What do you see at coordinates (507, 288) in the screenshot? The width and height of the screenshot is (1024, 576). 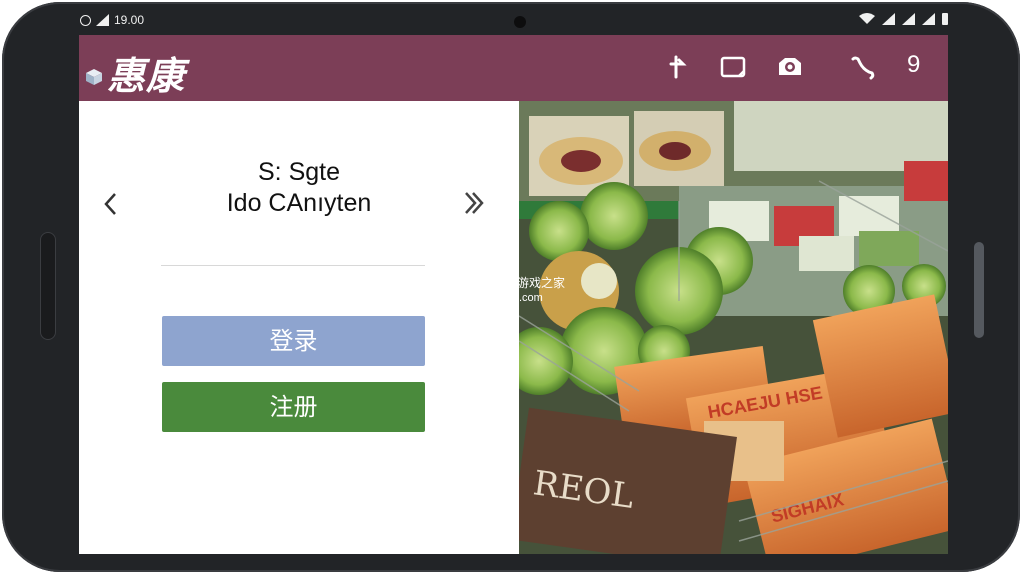 I see `k73-watermark: K73 游戏之家 .com` at bounding box center [507, 288].